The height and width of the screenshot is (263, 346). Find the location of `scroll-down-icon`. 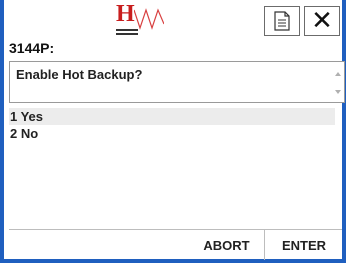

scroll-down-icon is located at coordinates (338, 92).